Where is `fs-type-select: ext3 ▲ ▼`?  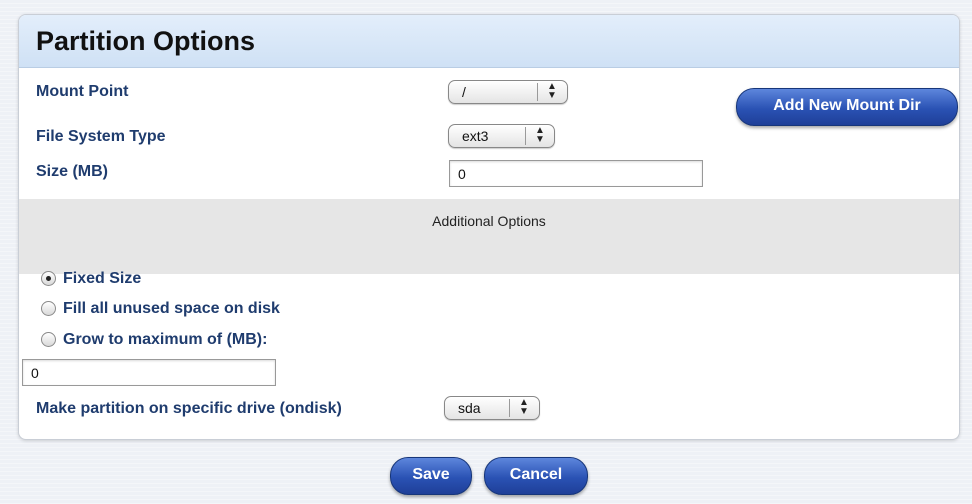 fs-type-select: ext3 ▲ ▼ is located at coordinates (501, 136).